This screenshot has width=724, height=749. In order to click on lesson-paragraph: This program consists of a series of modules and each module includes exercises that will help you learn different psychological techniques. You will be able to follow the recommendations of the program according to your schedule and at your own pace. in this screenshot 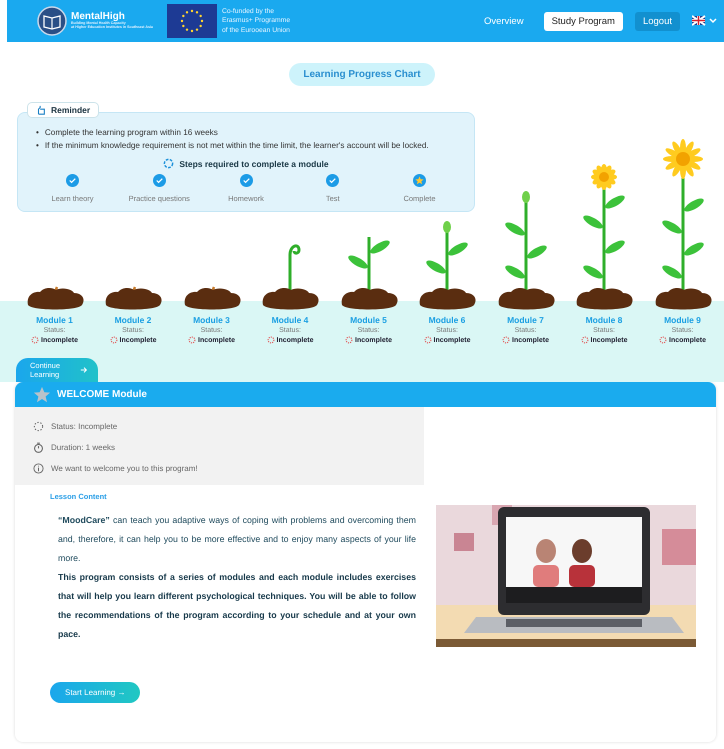, I will do `click(237, 606)`.